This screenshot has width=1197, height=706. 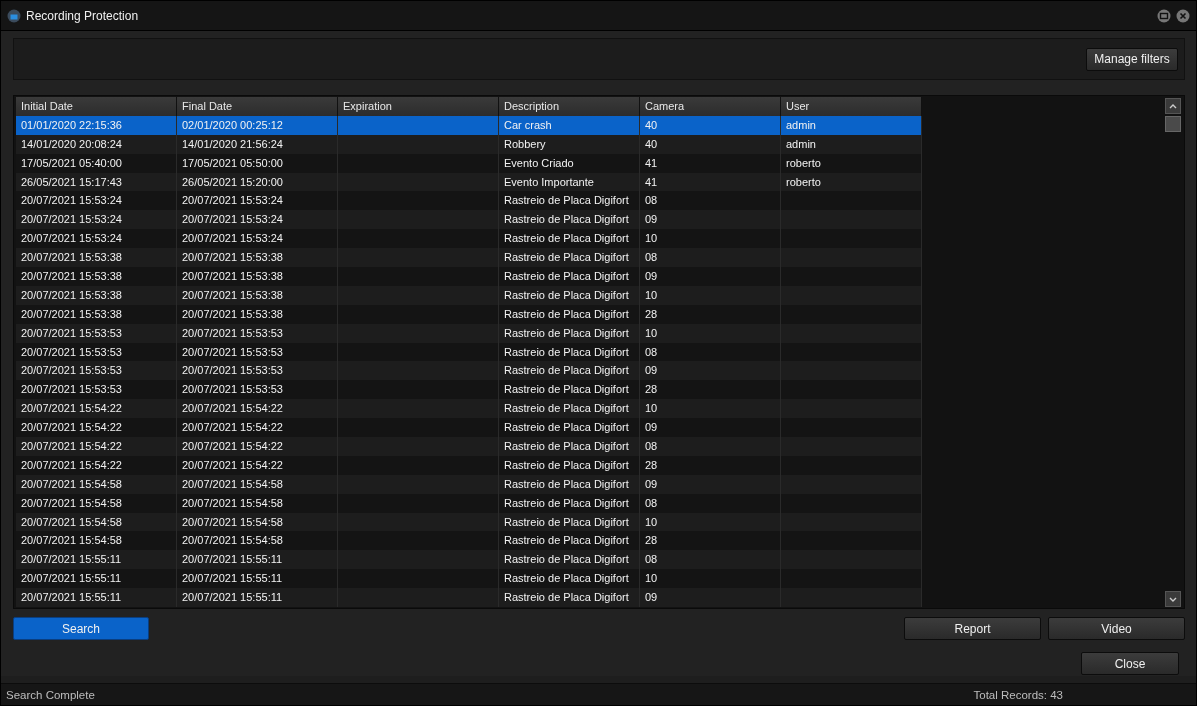 I want to click on video-button: Video, so click(x=1116, y=628).